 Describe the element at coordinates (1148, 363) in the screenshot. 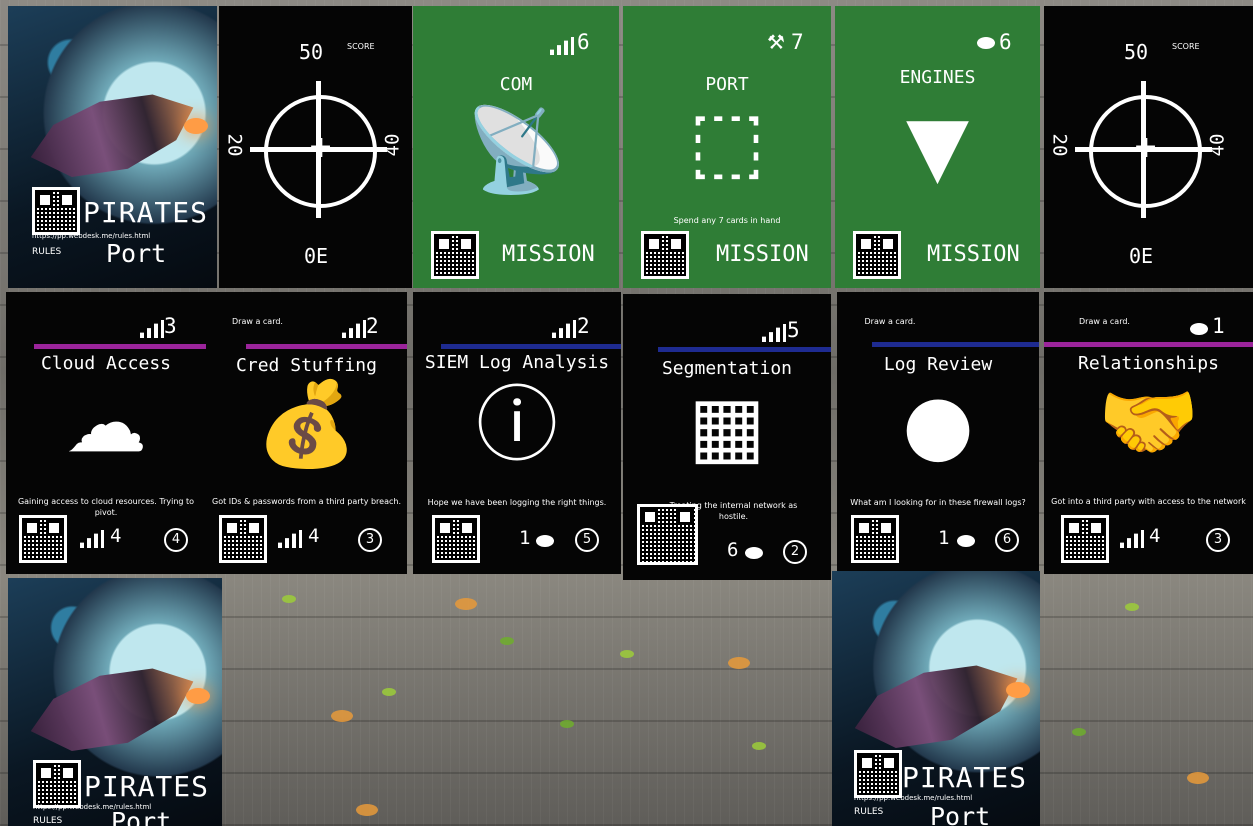

I see `card-title: Relationships` at that location.